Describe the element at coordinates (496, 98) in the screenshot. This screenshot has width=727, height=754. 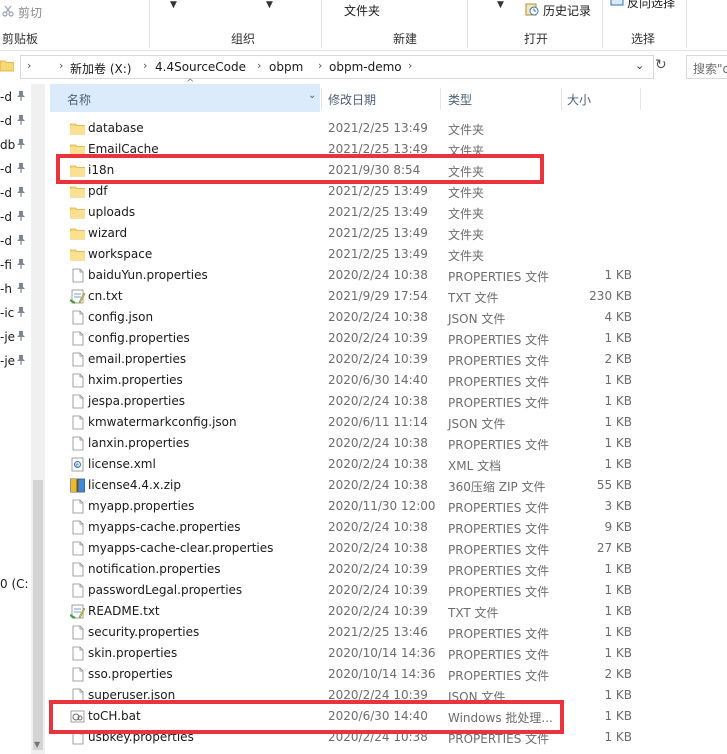
I see `column-header-type: 类型` at that location.